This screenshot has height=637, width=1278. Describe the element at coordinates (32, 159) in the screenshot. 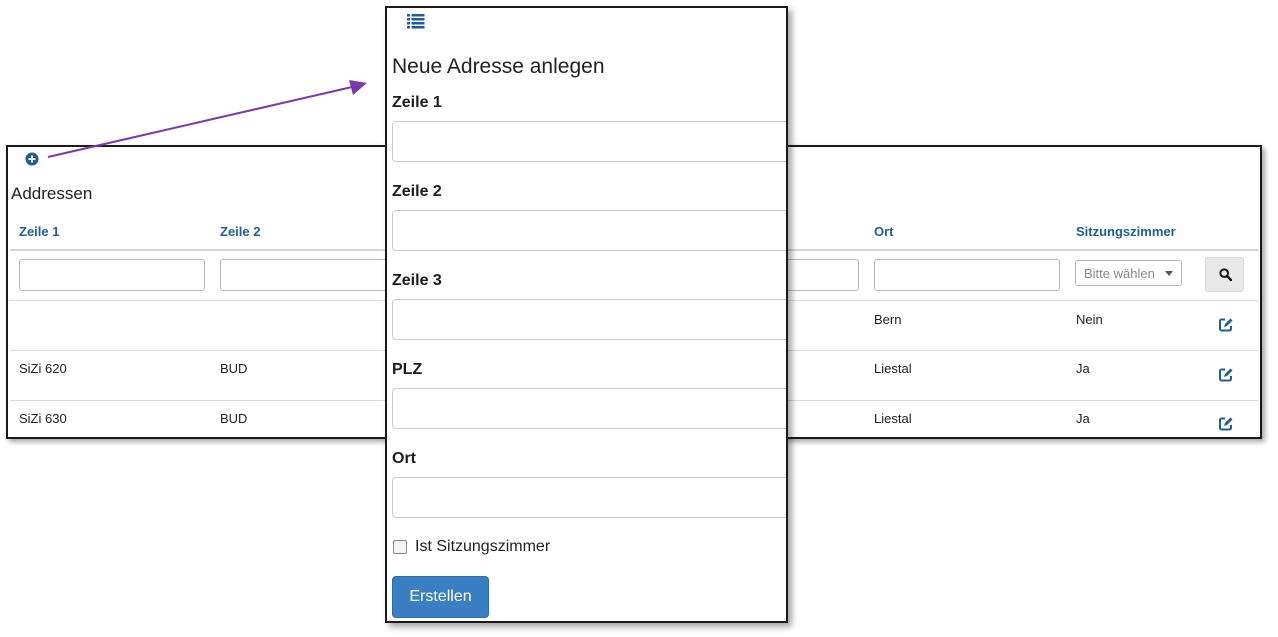

I see `plus-circle-icon` at that location.